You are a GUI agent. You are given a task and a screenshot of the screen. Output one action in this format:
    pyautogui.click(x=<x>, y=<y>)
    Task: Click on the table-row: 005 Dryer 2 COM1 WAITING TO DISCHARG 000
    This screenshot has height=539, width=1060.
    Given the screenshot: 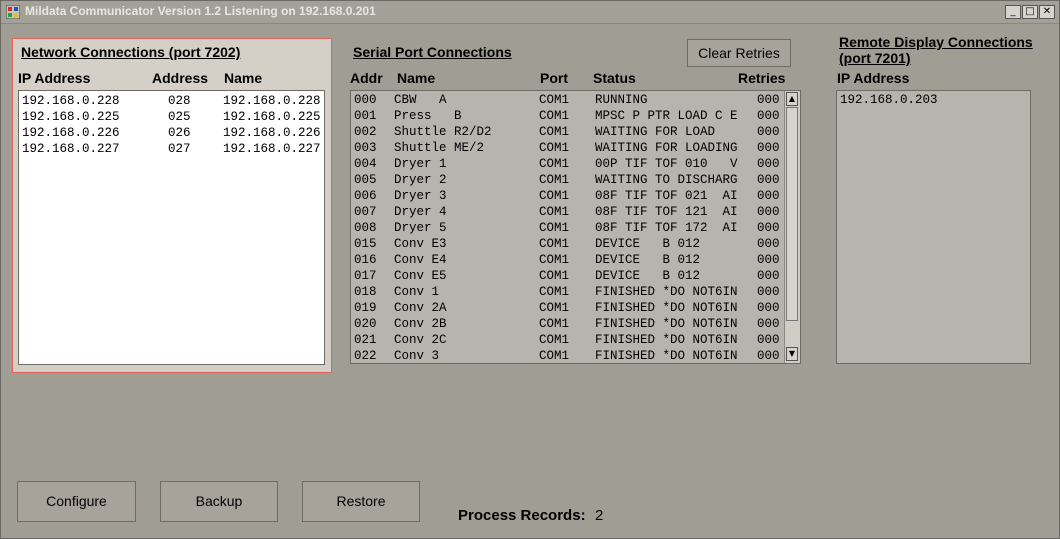 What is the action you would take?
    pyautogui.click(x=567, y=180)
    